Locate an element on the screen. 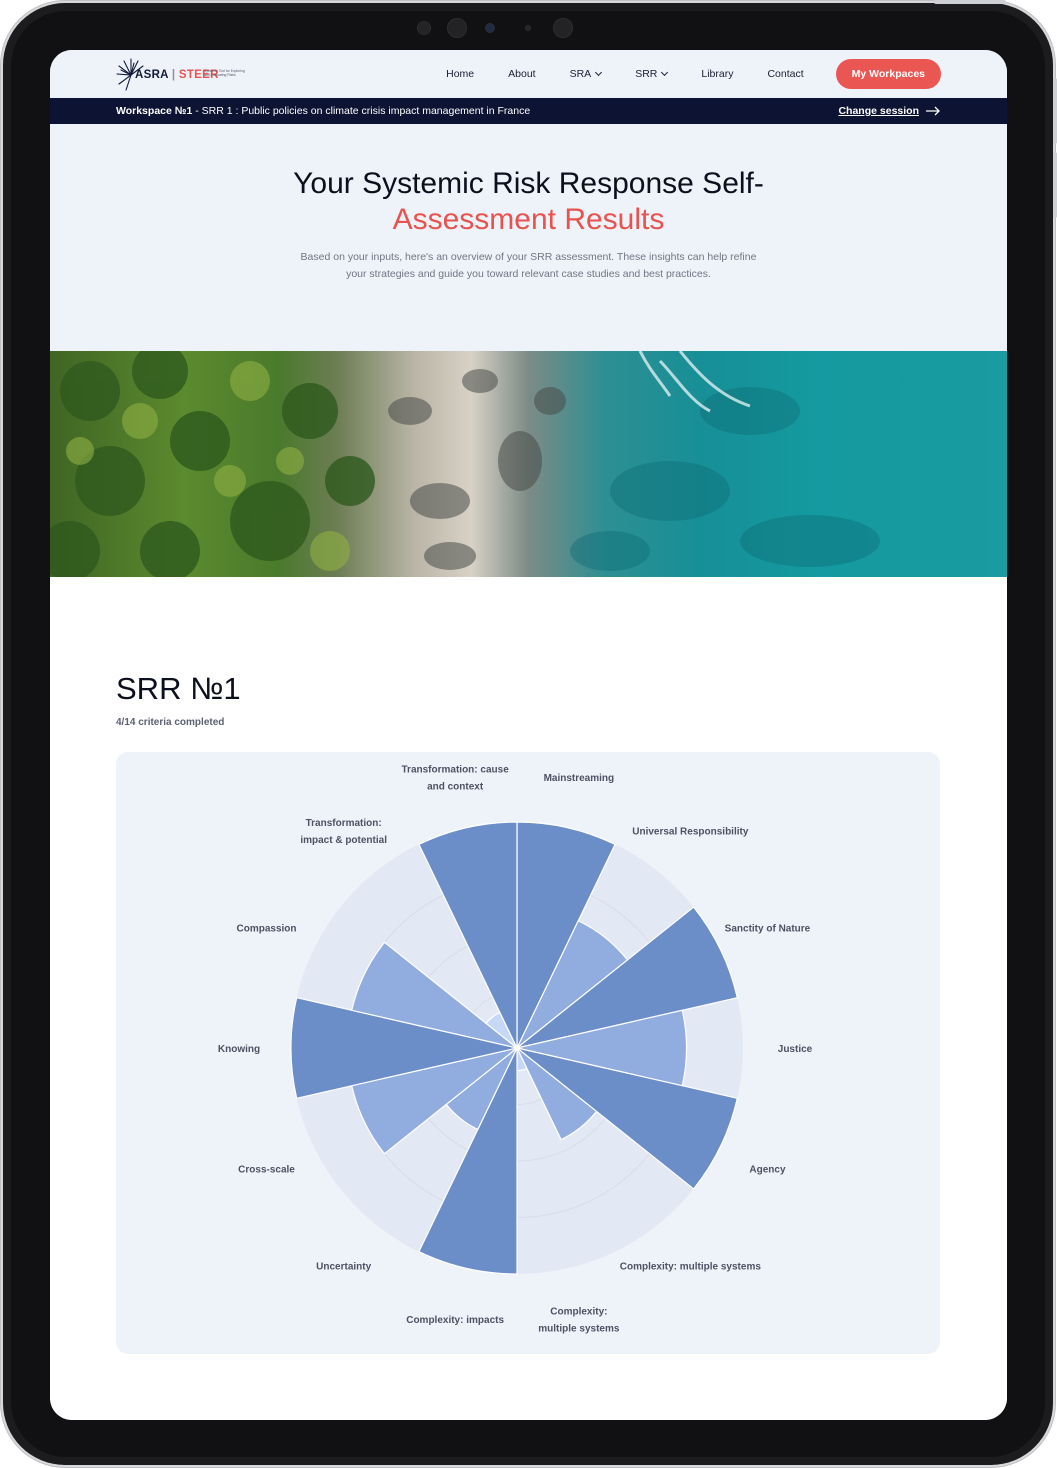 The height and width of the screenshot is (1468, 1057). nav-contact-label: Contact is located at coordinates (785, 74).